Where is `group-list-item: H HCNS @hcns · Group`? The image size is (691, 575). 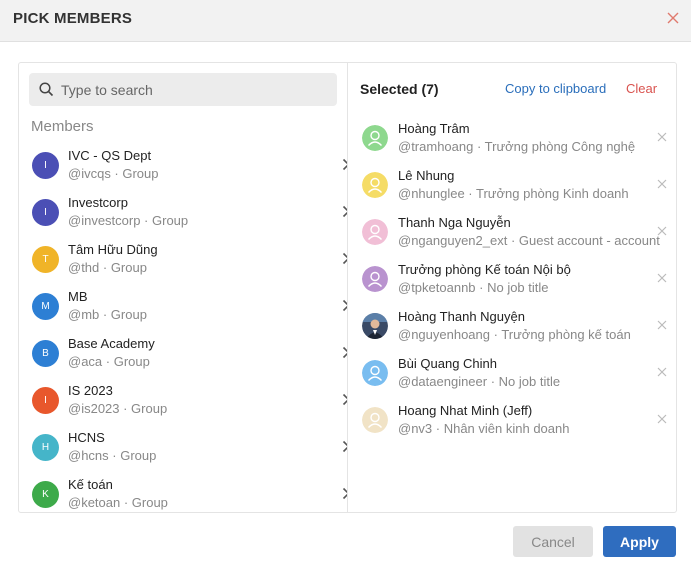 group-list-item: H HCNS @hcns · Group is located at coordinates (183, 448).